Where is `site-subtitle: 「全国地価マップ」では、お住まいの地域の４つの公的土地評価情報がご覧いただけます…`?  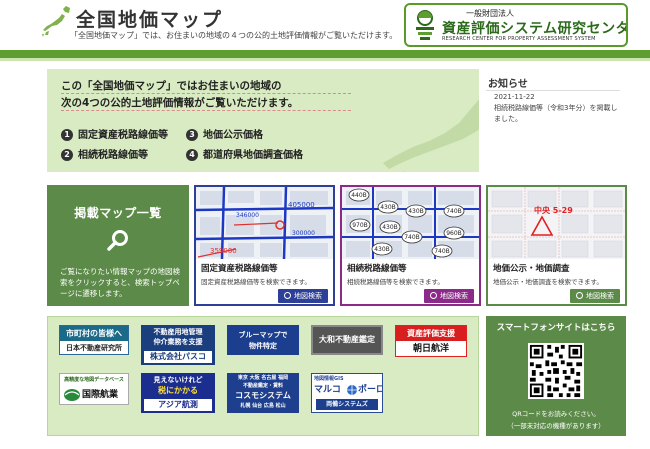 site-subtitle: 「全国地価マップ」では、お住まいの地域の４つの公的土地評価情報がご覧いただけます… is located at coordinates (234, 35).